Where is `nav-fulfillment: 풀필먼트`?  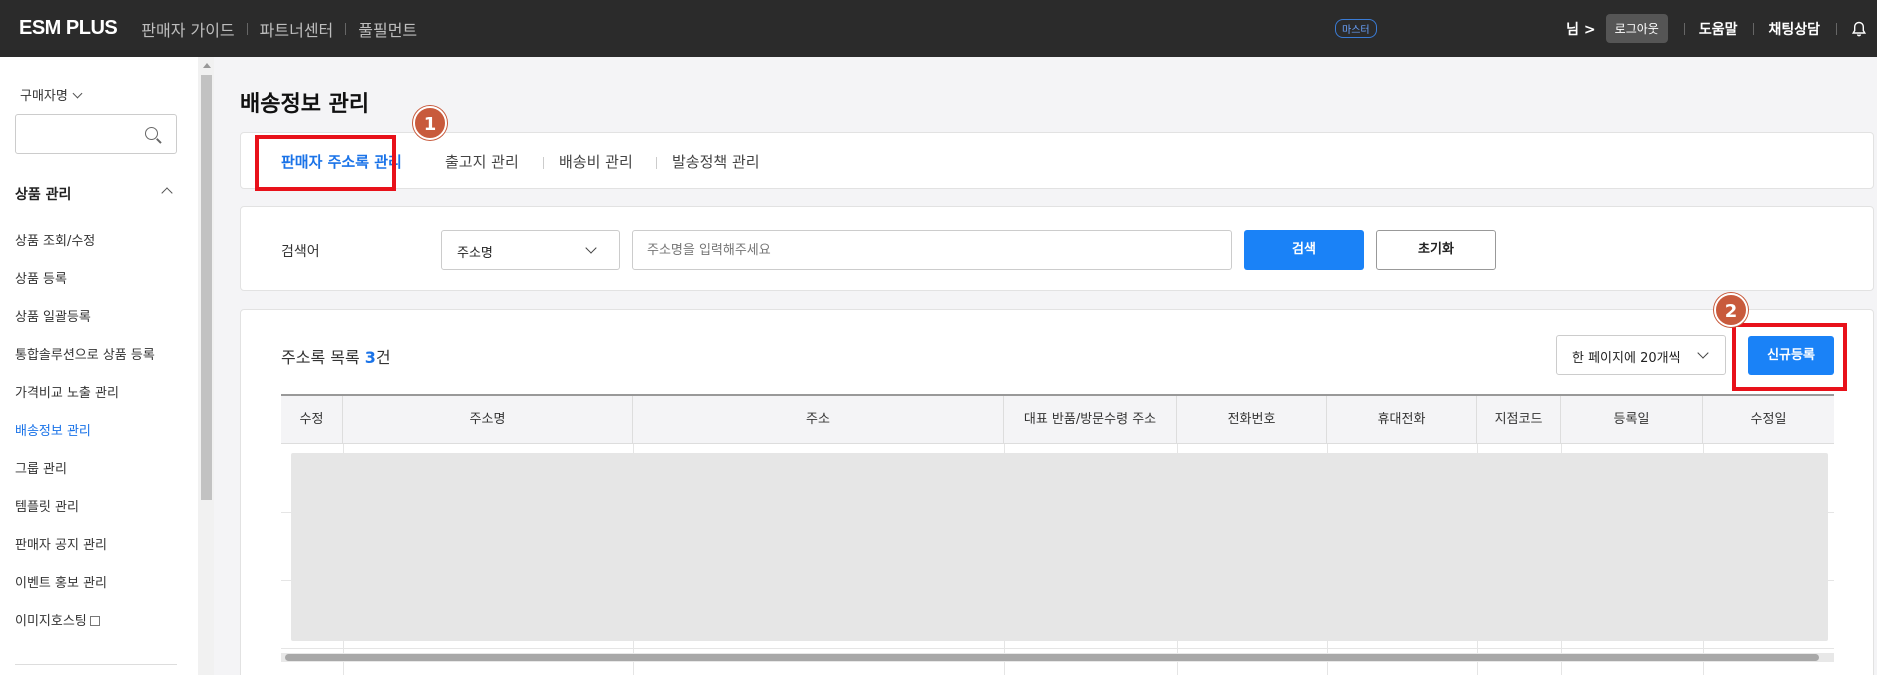 nav-fulfillment: 풀필먼트 is located at coordinates (387, 29).